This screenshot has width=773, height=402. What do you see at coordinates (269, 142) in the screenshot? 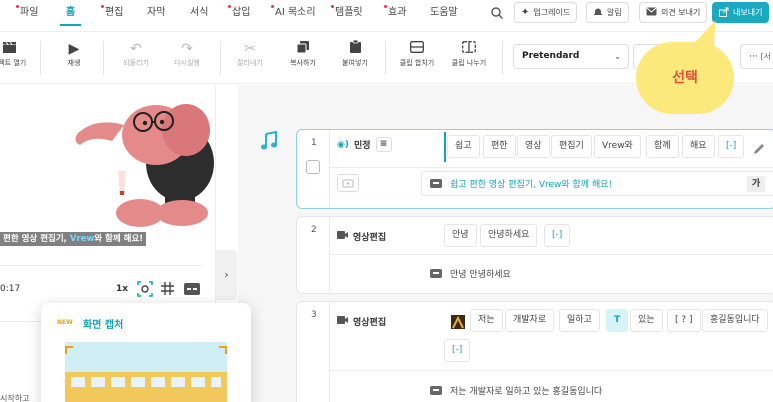
I see `music-note-icon` at bounding box center [269, 142].